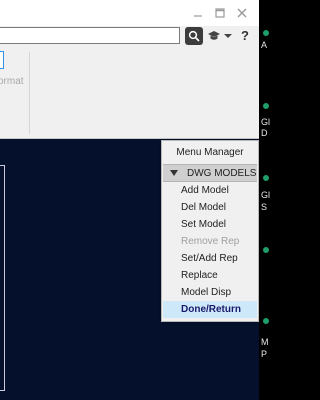 The height and width of the screenshot is (400, 320). Describe the element at coordinates (198, 16) in the screenshot. I see `minimize-icon` at that location.